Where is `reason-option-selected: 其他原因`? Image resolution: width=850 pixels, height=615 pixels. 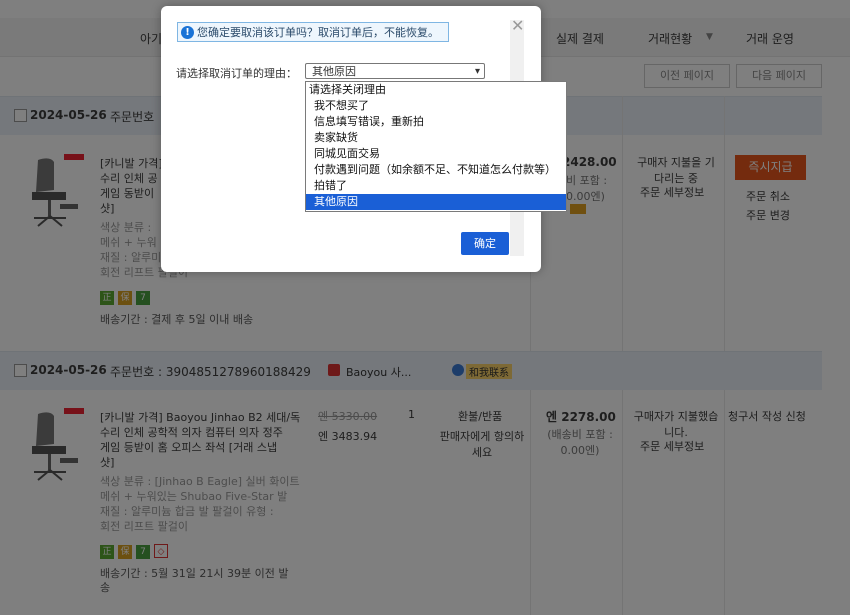
reason-option-selected: 其他原因 is located at coordinates (436, 202).